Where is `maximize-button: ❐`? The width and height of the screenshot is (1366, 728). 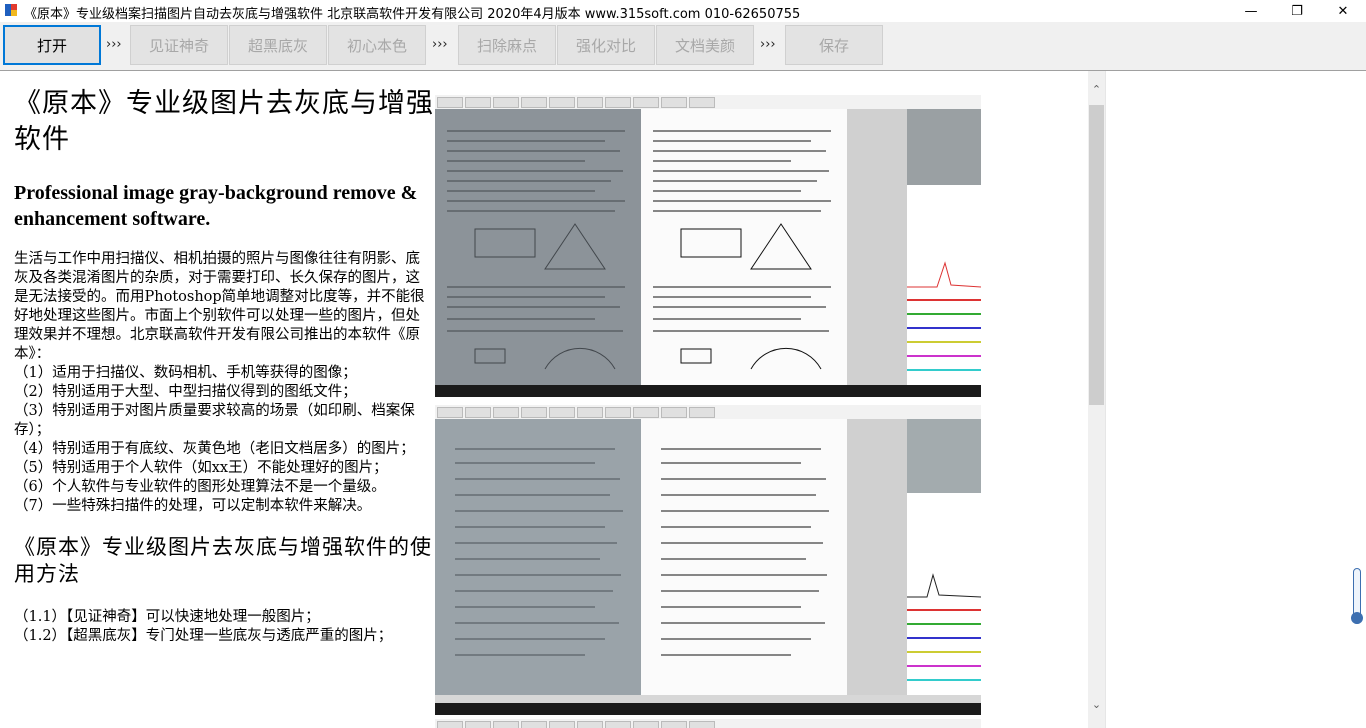
maximize-button: ❐ is located at coordinates (1297, 11).